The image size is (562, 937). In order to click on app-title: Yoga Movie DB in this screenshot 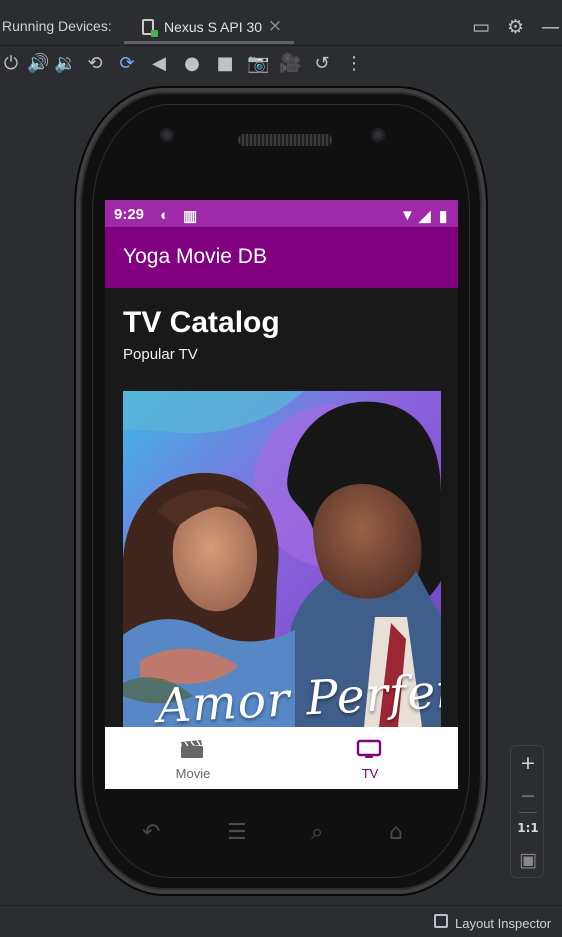, I will do `click(195, 256)`.